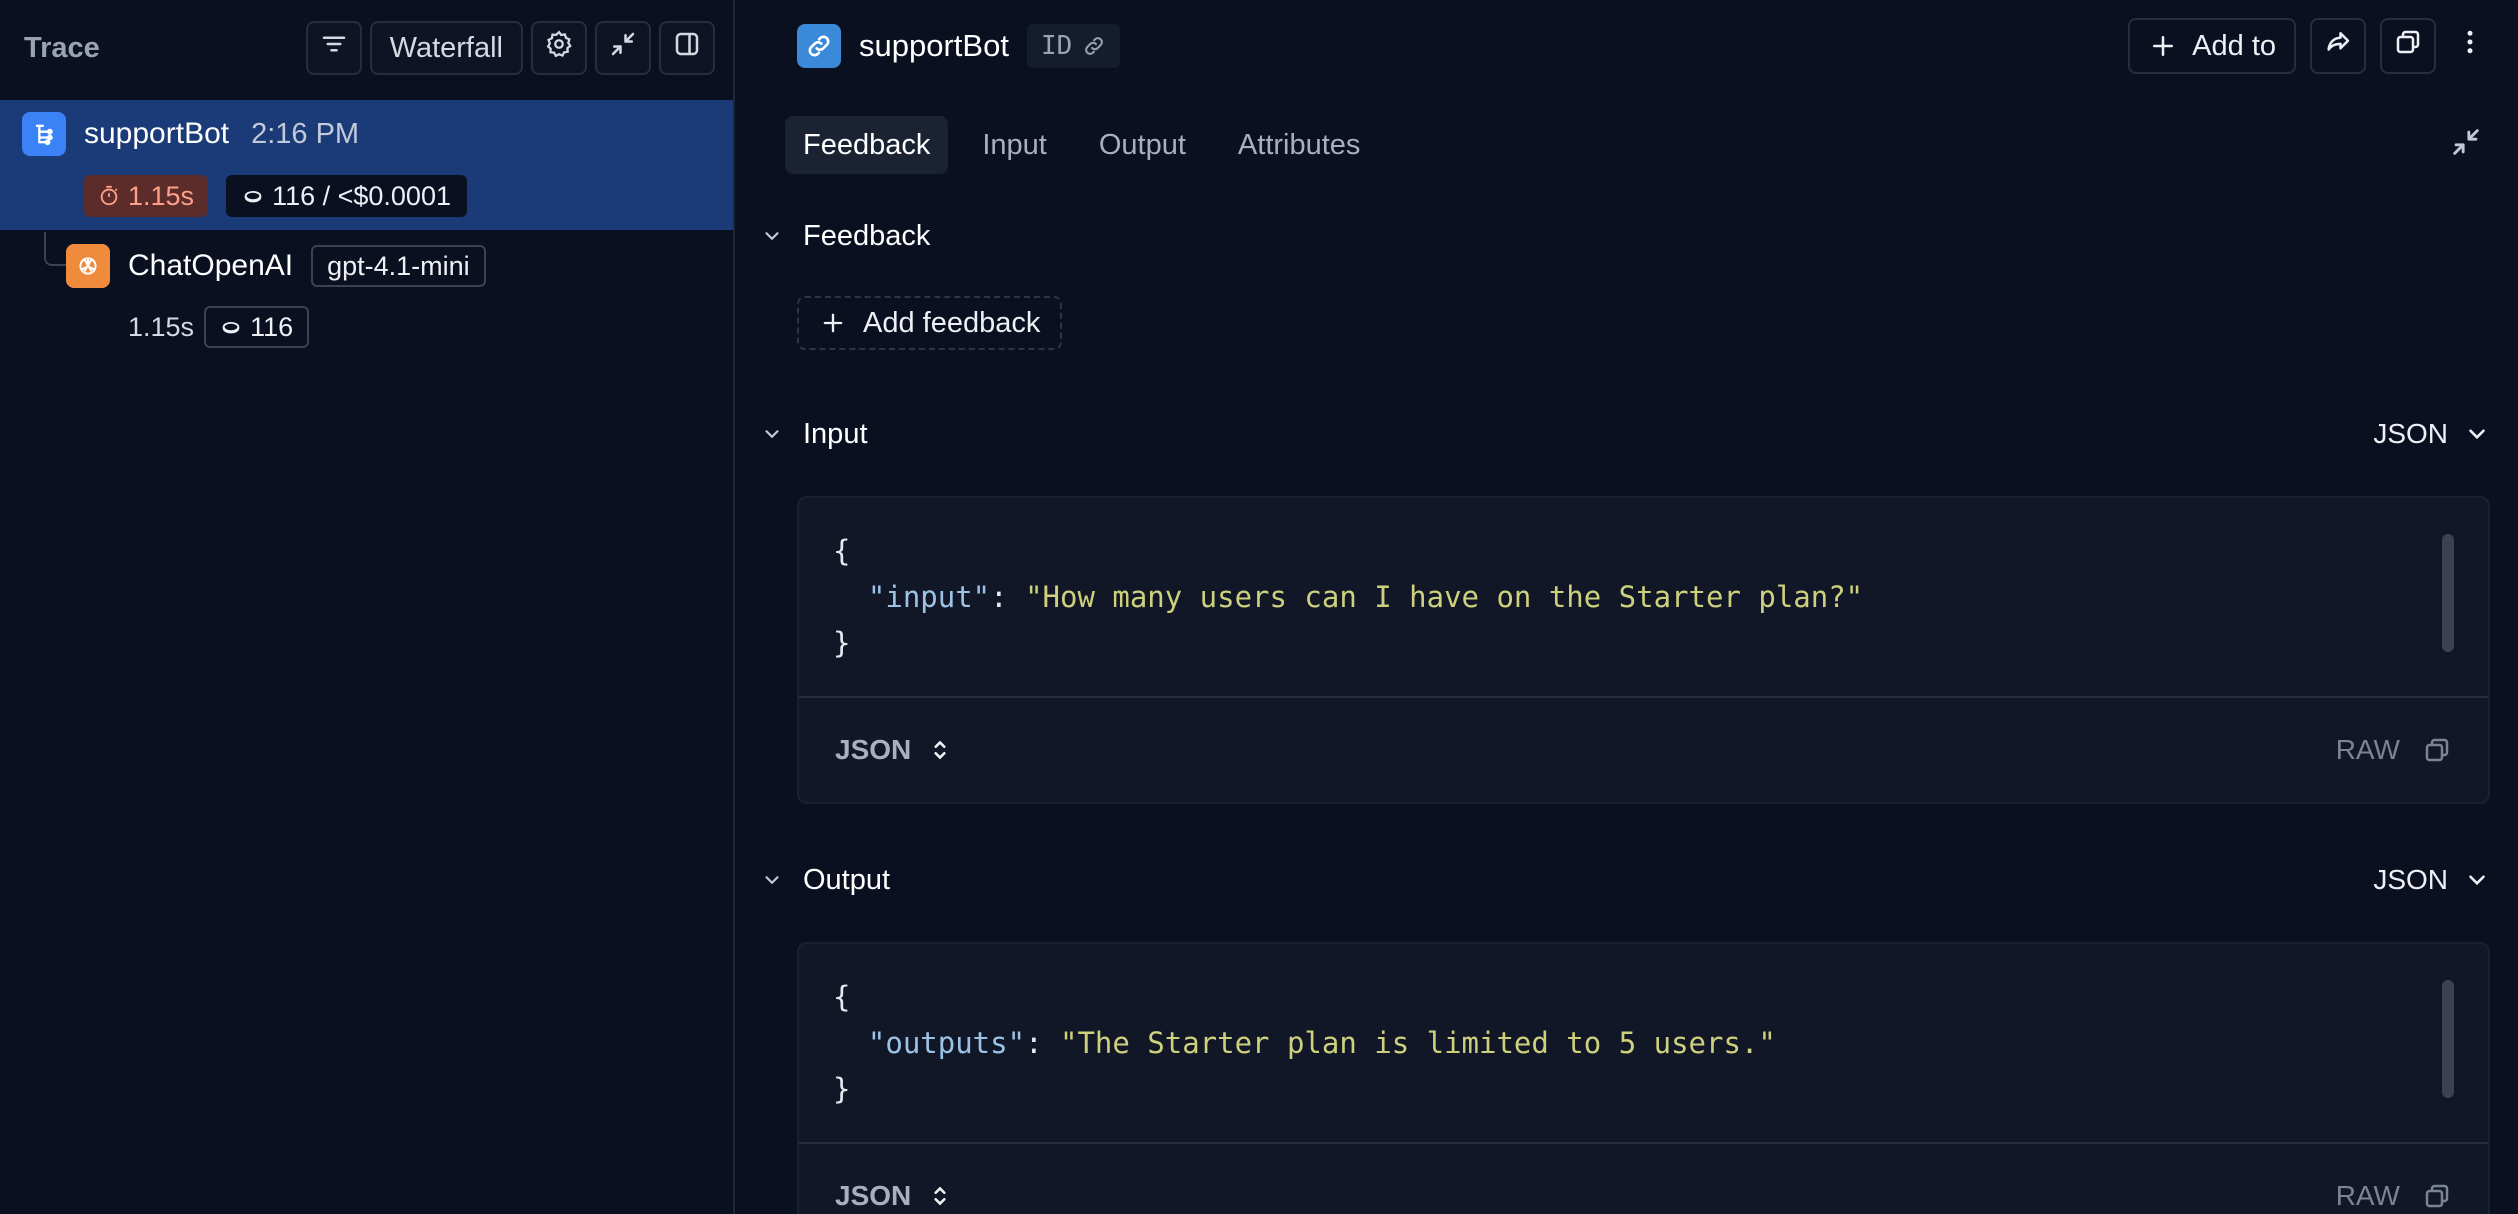 This screenshot has height=1214, width=2518. Describe the element at coordinates (1014, 145) in the screenshot. I see `tab-input: Input` at that location.